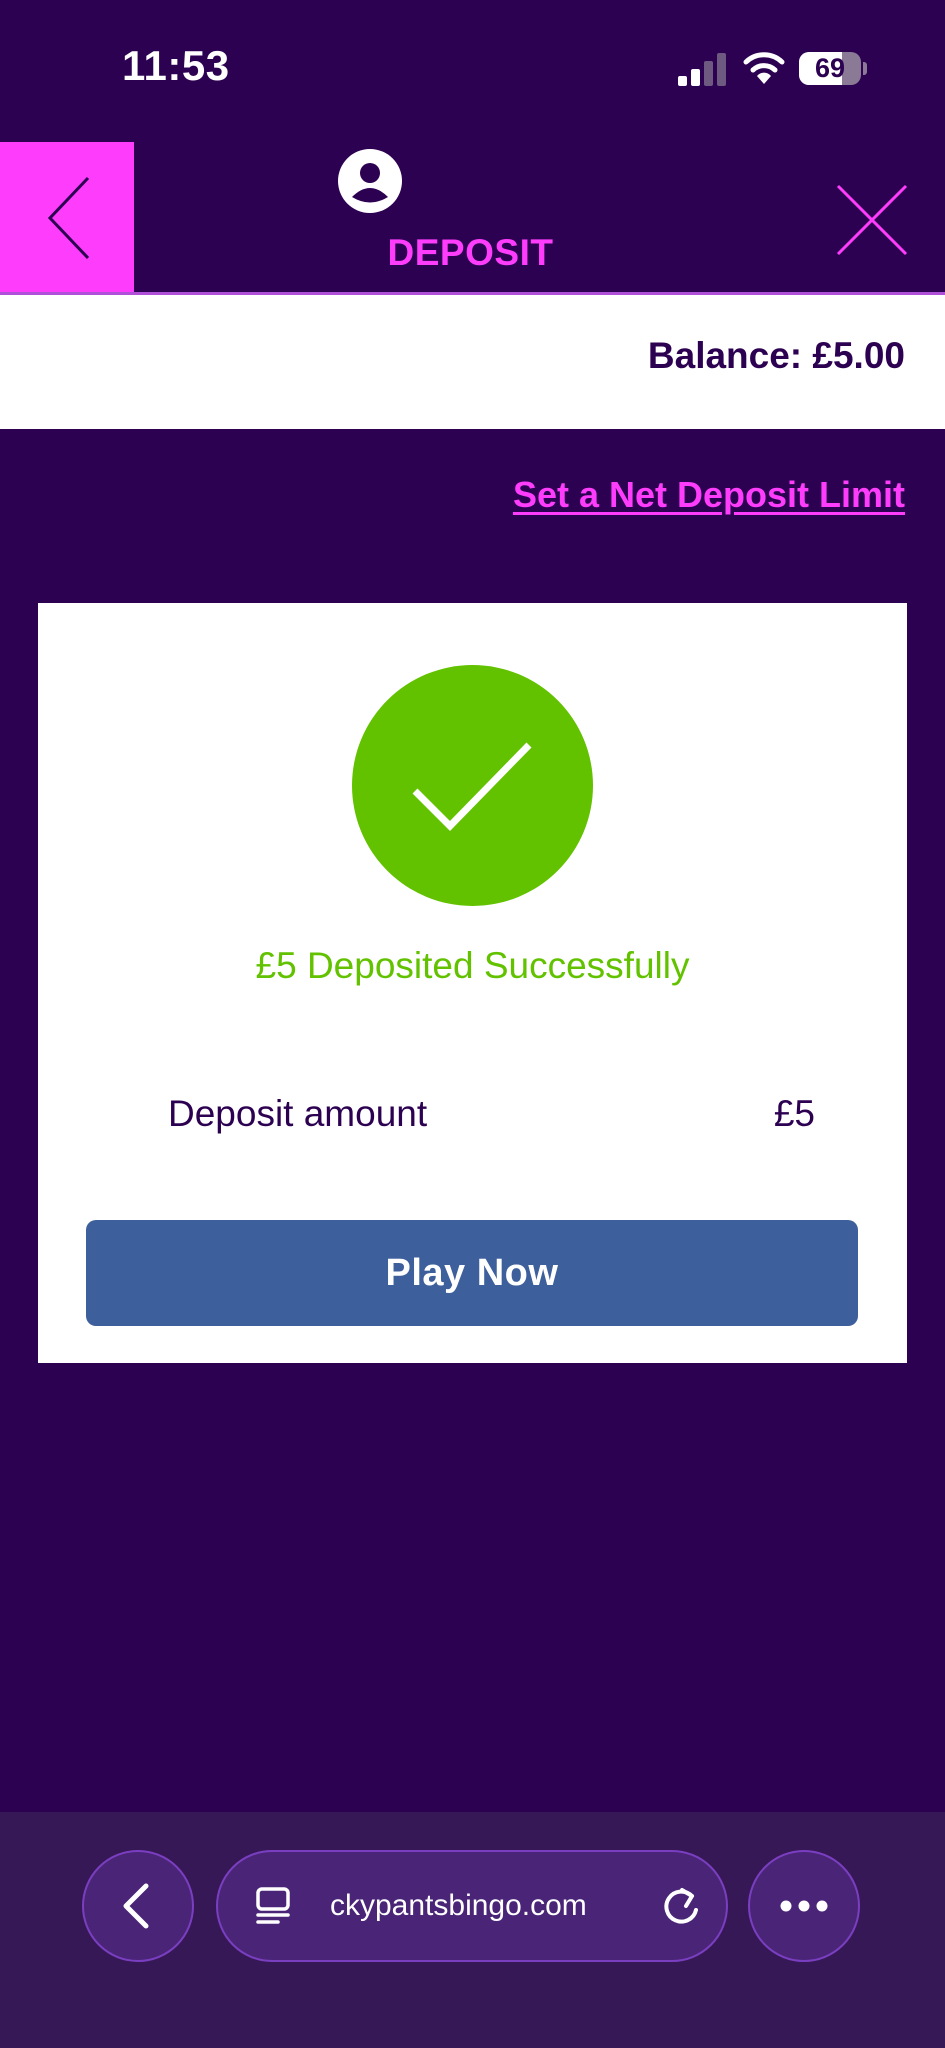 This screenshot has height=2048, width=945. I want to click on browser-more-button, so click(804, 1906).